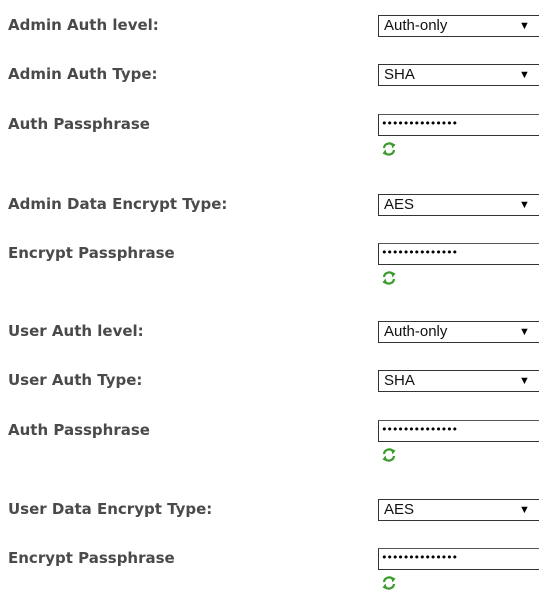 The image size is (539, 597). What do you see at coordinates (458, 510) in the screenshot?
I see `user-data-encrypt-type-select: AES ▼` at bounding box center [458, 510].